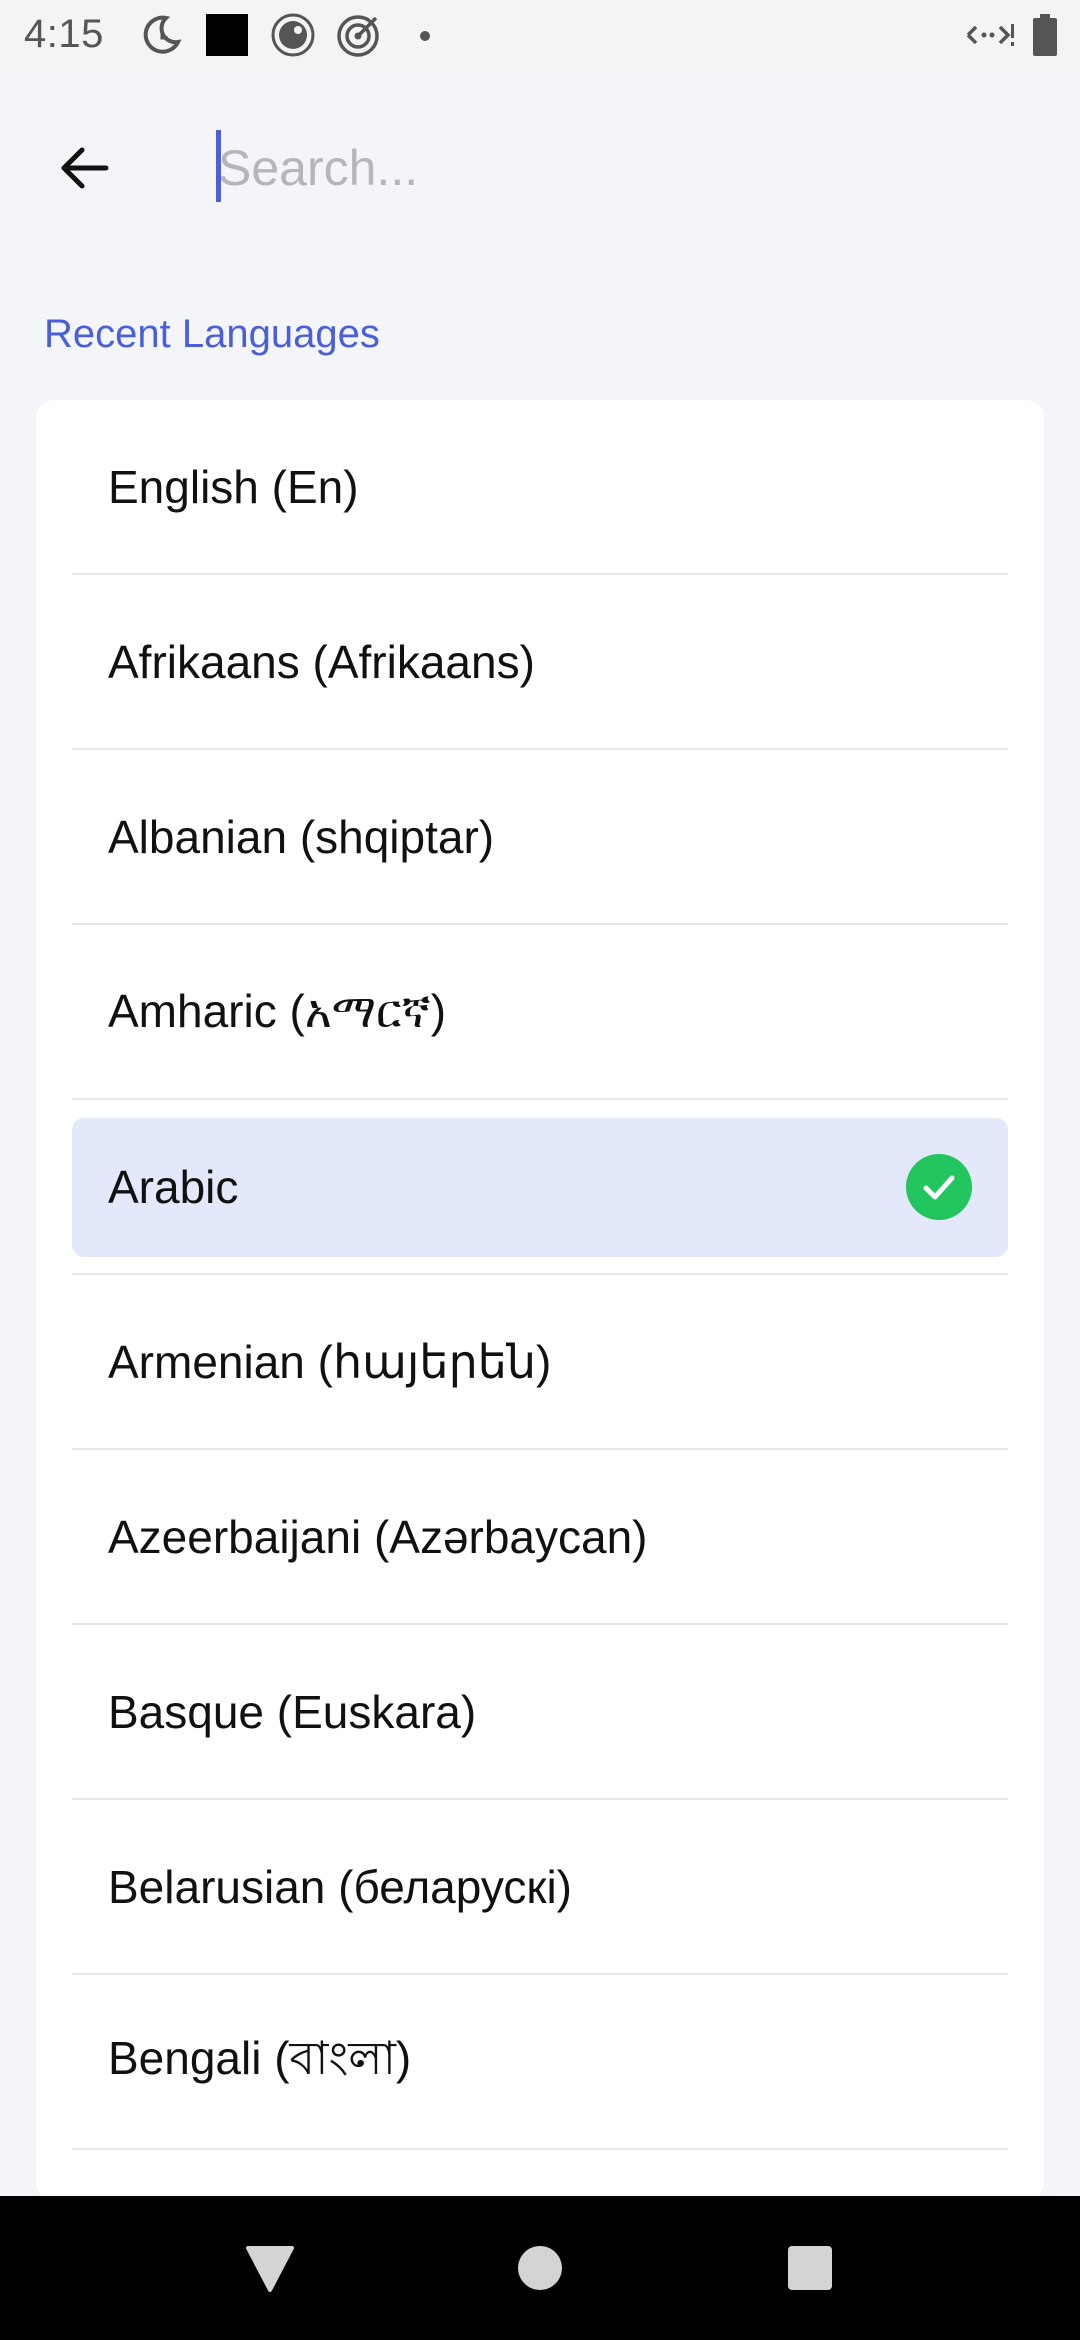 The width and height of the screenshot is (1080, 2340). I want to click on navigation-bar, so click(540, 2268).